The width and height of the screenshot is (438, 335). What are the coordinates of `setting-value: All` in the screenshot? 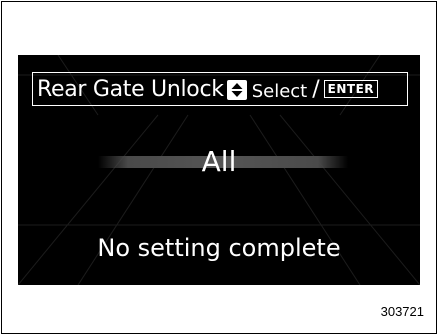 It's located at (219, 161).